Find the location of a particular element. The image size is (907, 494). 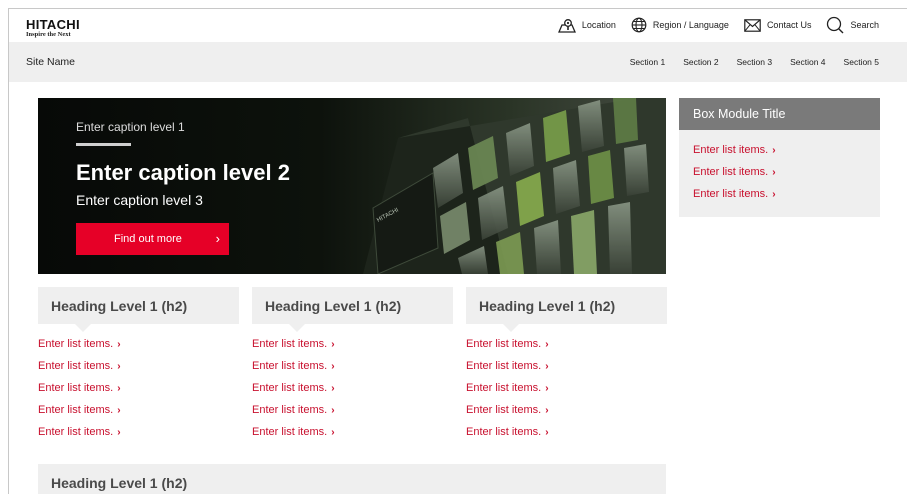

location-link: Location is located at coordinates (586, 25).